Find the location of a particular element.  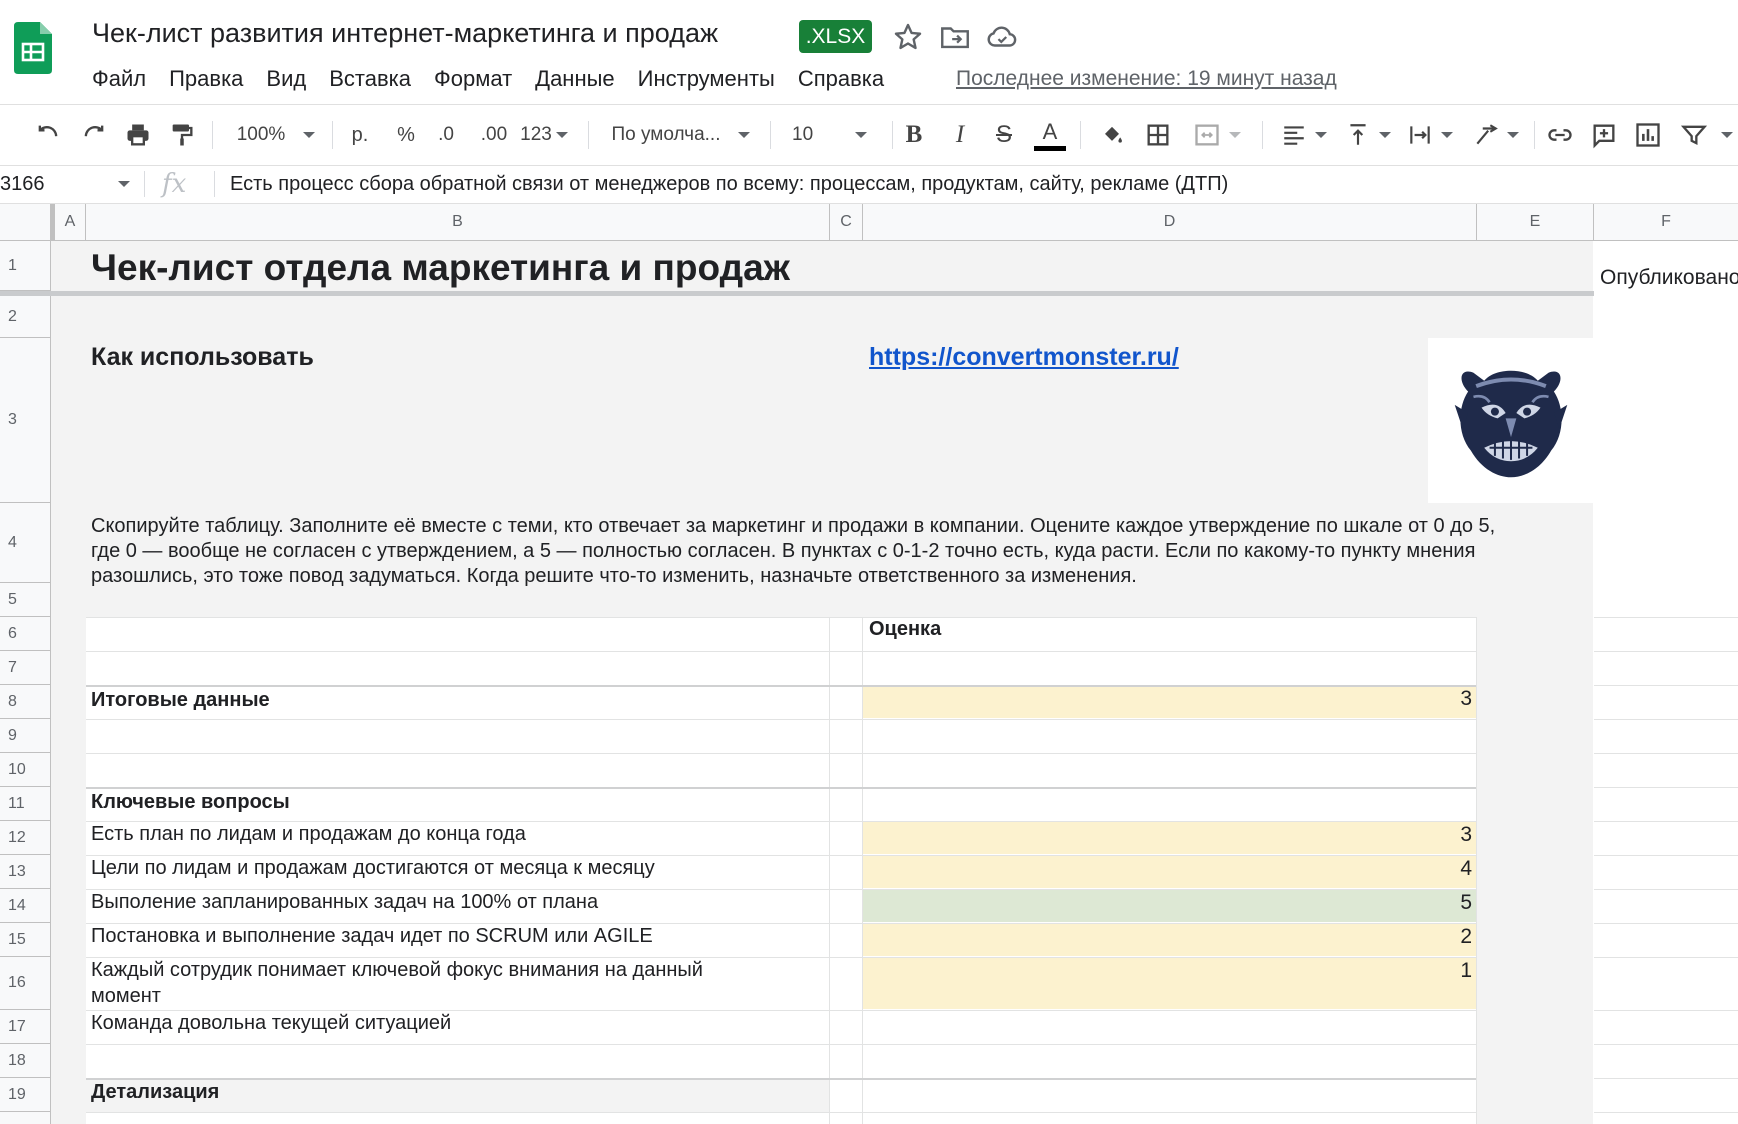

row-header: 4 is located at coordinates (25, 543).